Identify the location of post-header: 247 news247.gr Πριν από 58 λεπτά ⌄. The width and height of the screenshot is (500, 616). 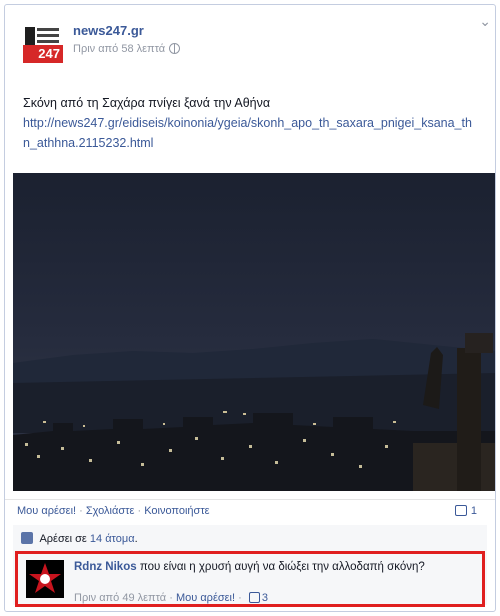
(253, 38).